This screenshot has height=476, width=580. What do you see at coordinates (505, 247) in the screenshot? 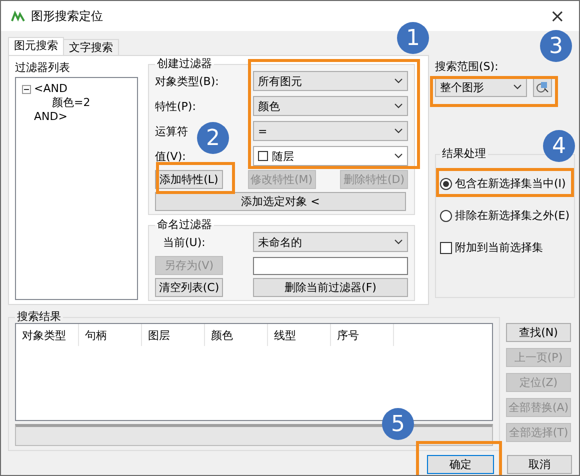
I see `checkbox-option: 附加到当前选择集` at bounding box center [505, 247].